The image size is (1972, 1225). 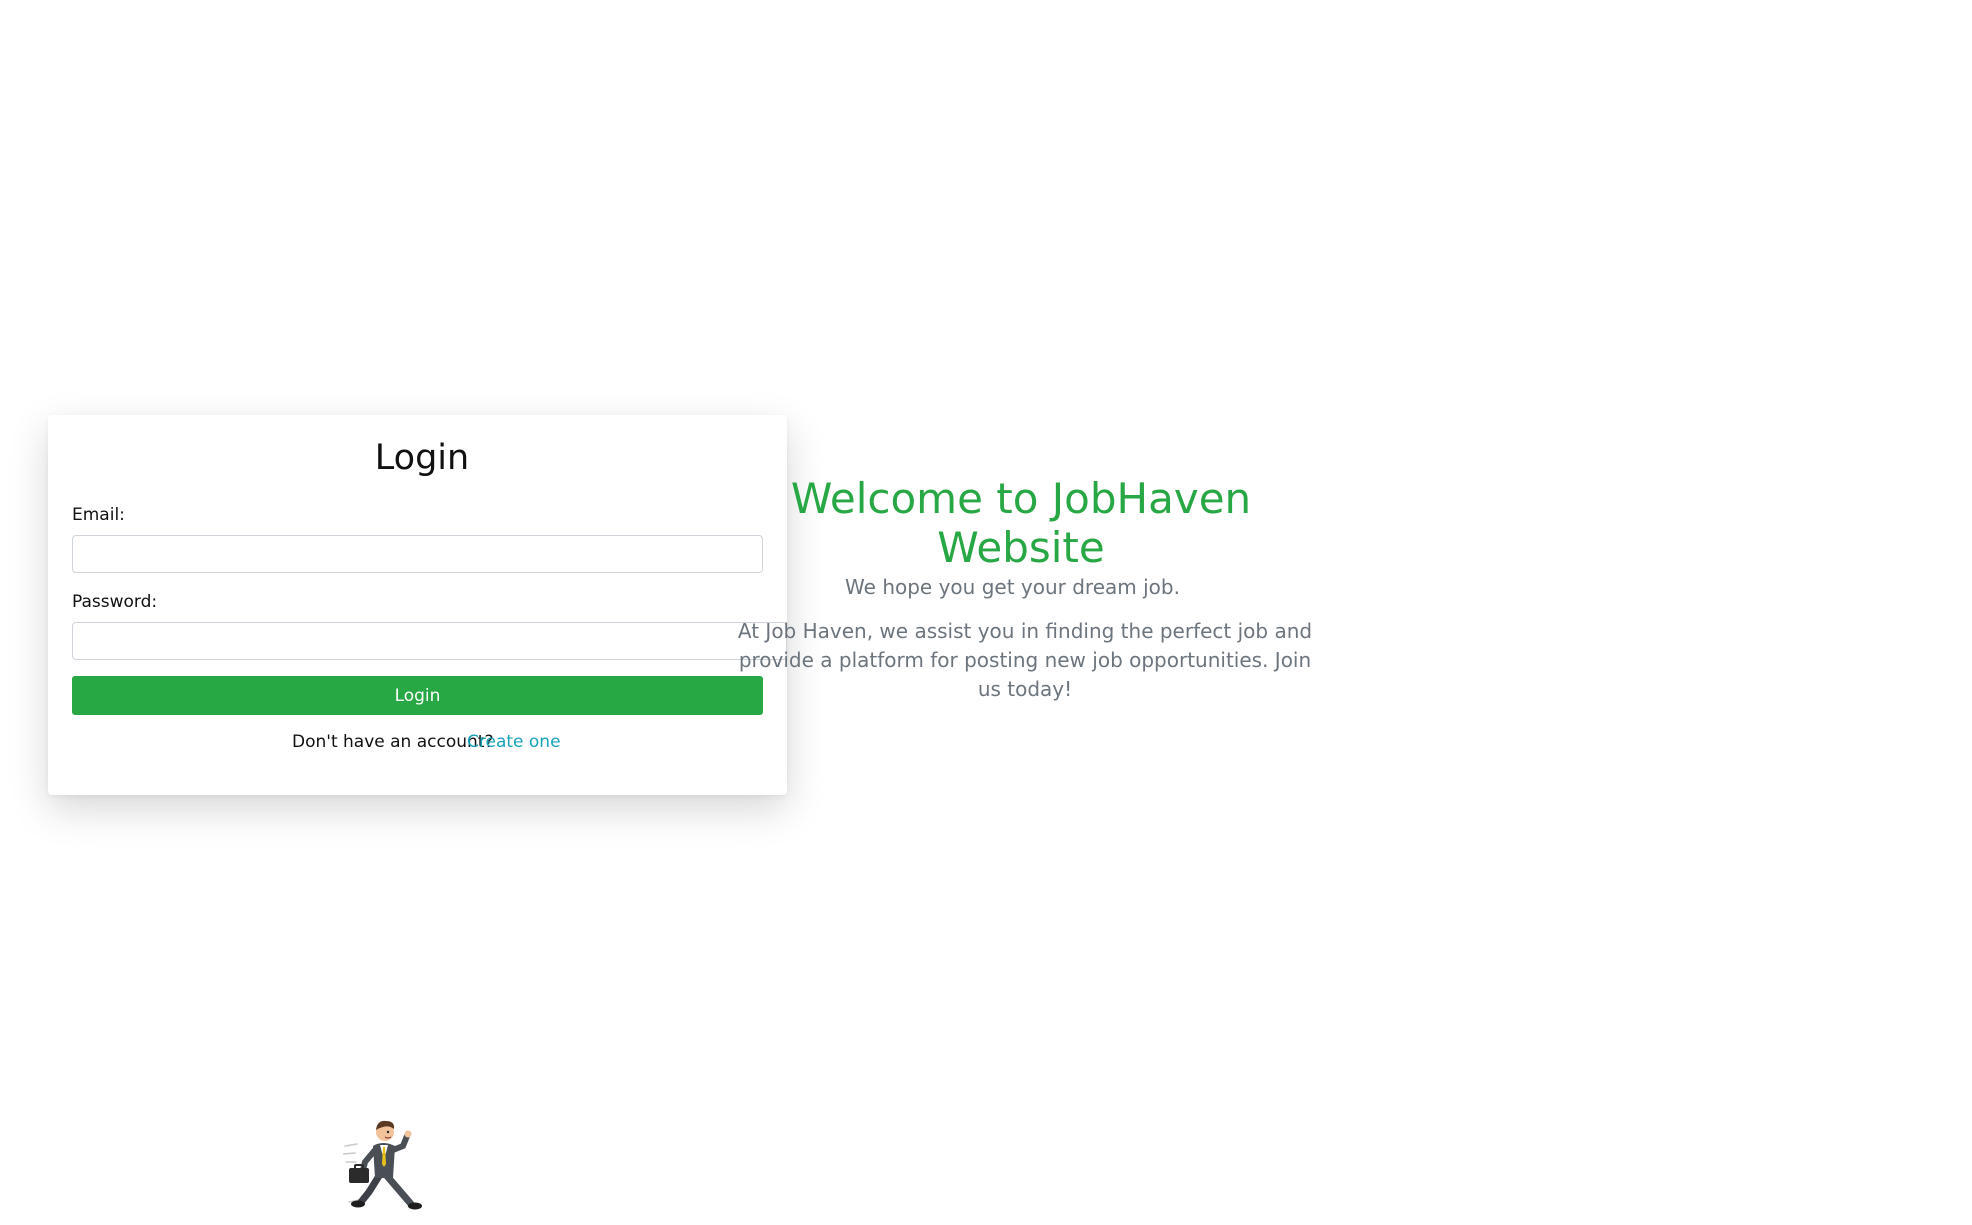 What do you see at coordinates (514, 742) in the screenshot?
I see `create-account-link: Create one` at bounding box center [514, 742].